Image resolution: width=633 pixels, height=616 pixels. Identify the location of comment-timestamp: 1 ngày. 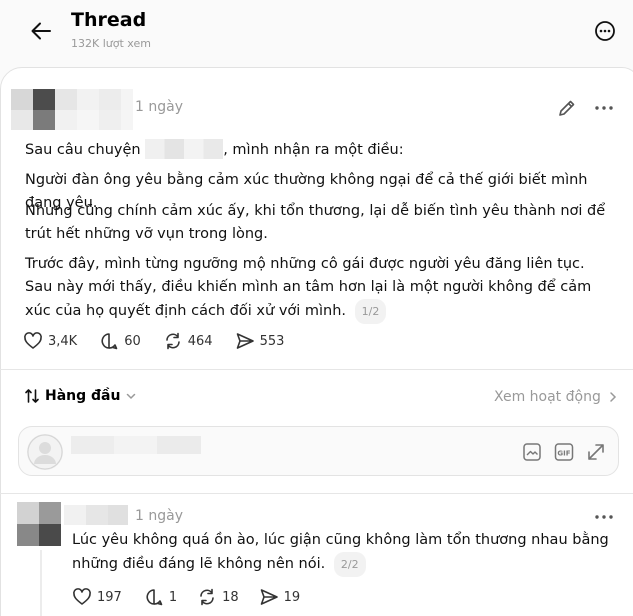
(159, 516).